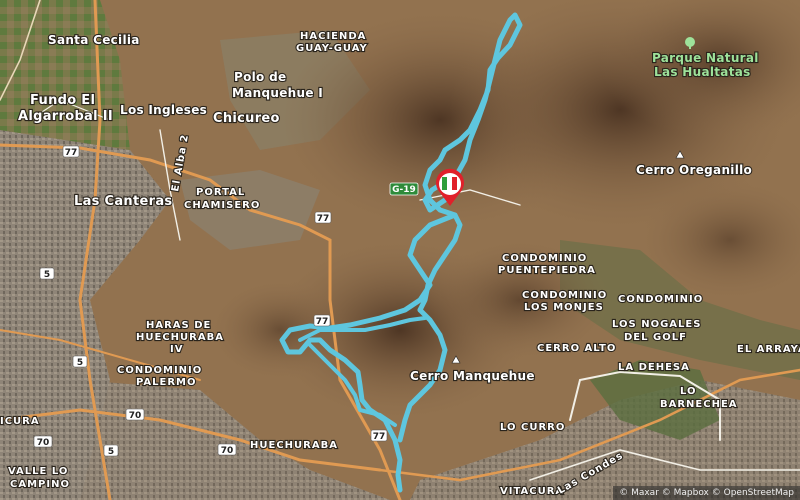 The image size is (800, 500). I want to click on label-vitacura: VITACURA, so click(532, 491).